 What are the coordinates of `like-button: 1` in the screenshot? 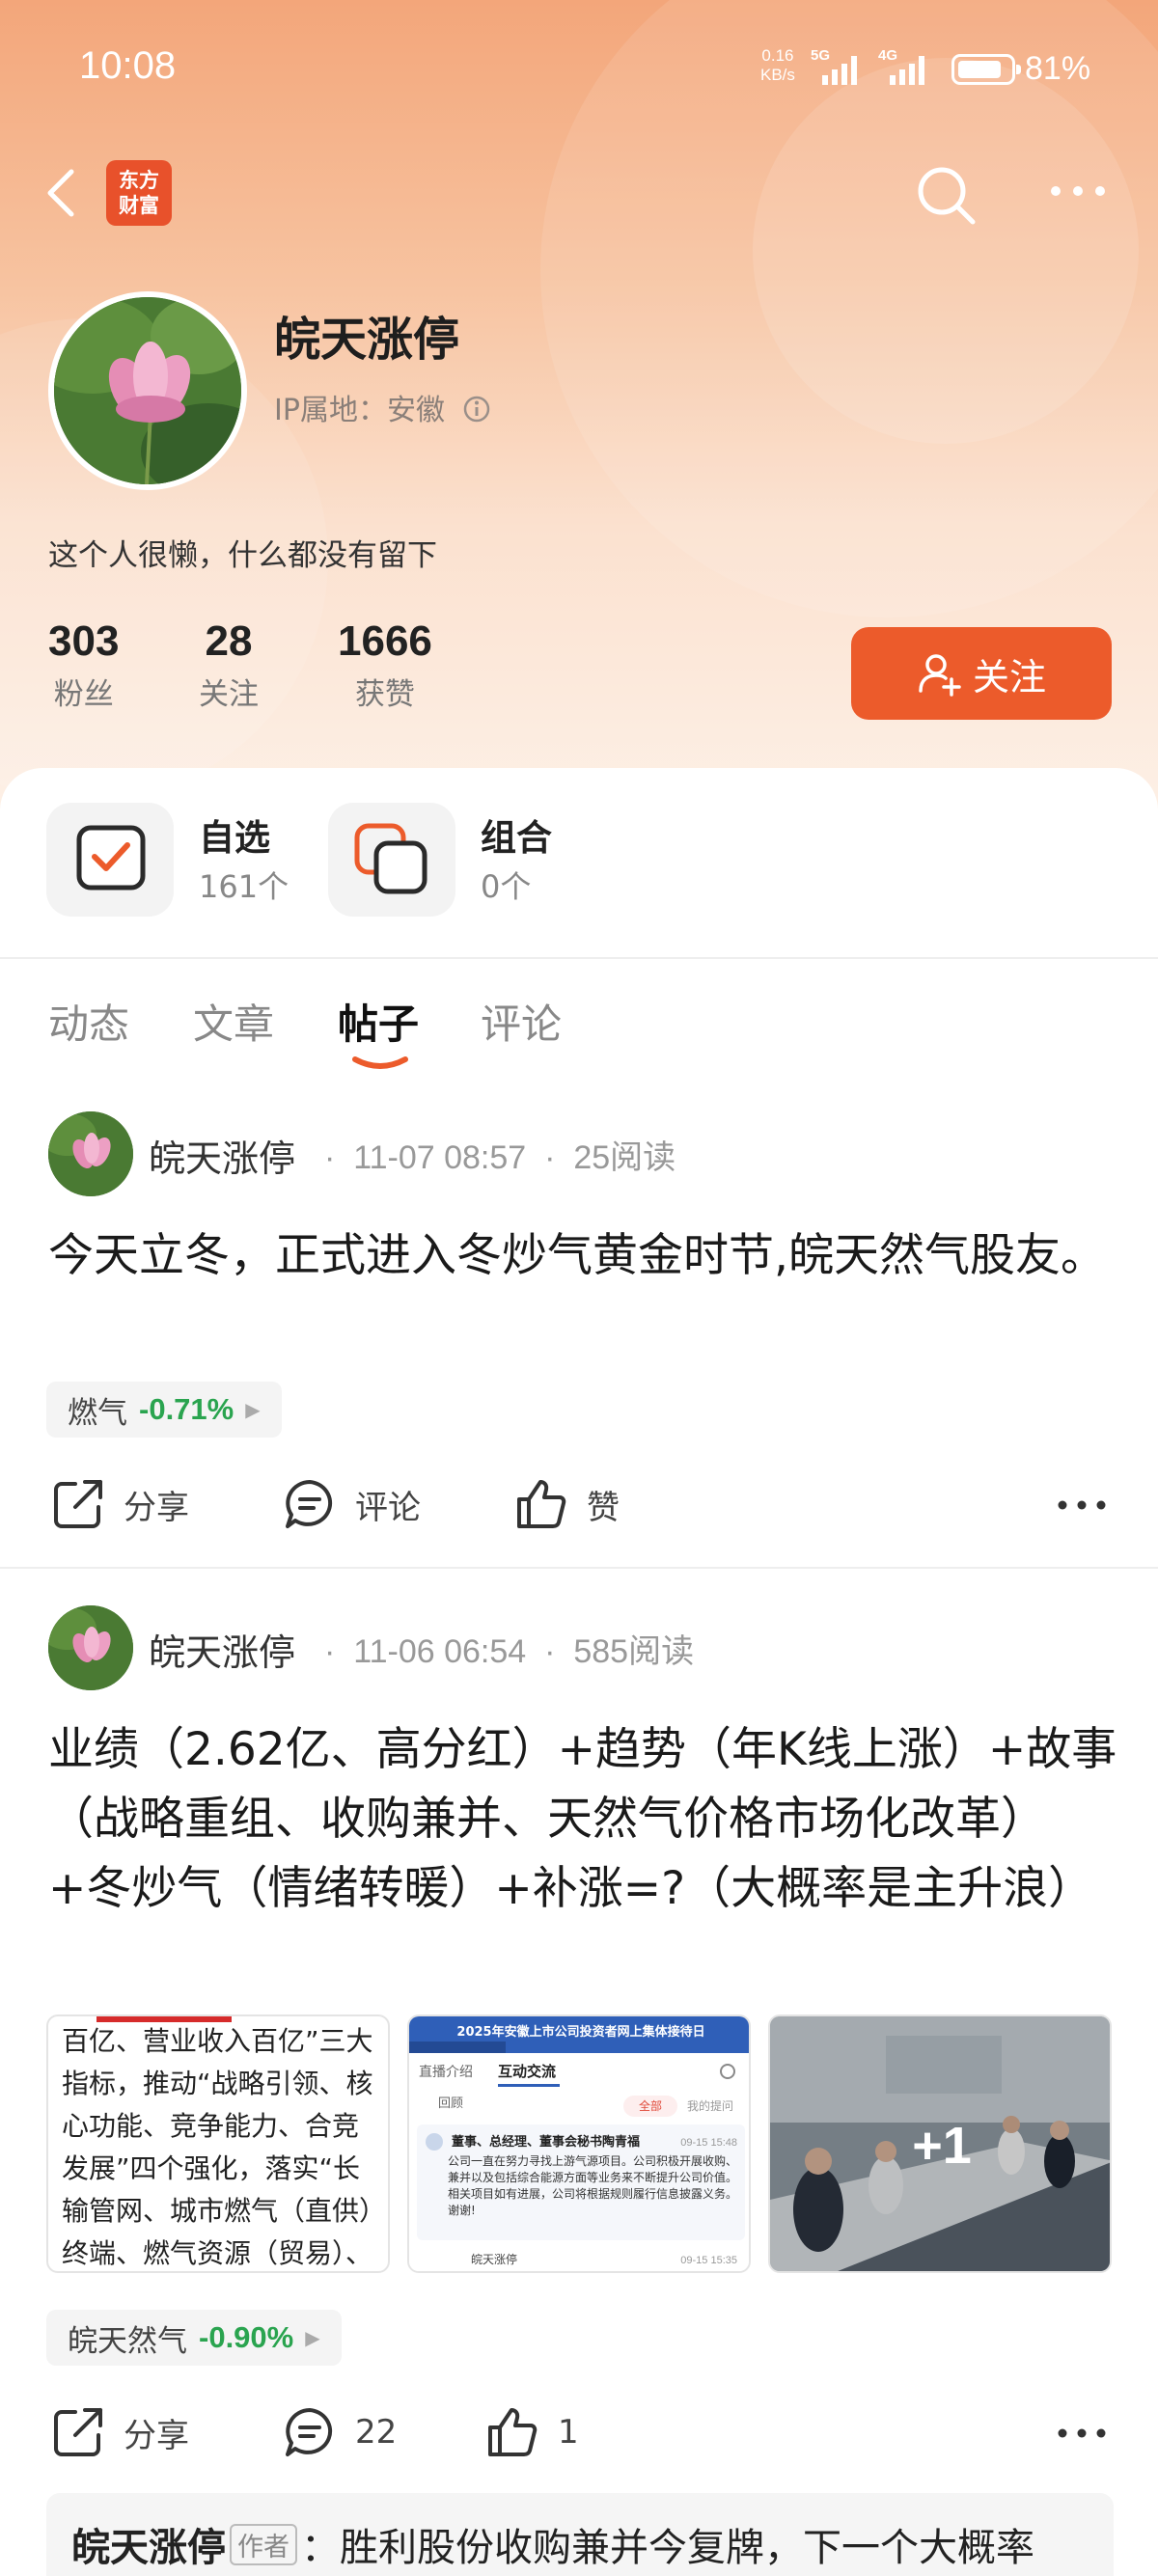 It's located at (531, 2432).